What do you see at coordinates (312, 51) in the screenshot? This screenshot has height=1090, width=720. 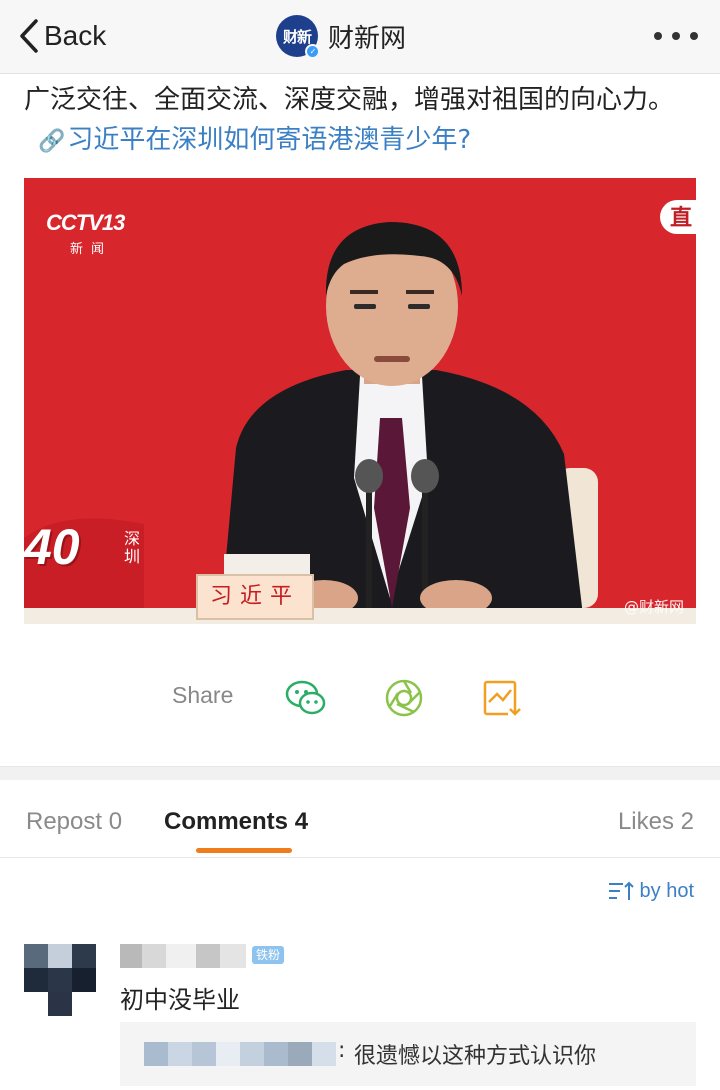 I see `verified-icon: ✓` at bounding box center [312, 51].